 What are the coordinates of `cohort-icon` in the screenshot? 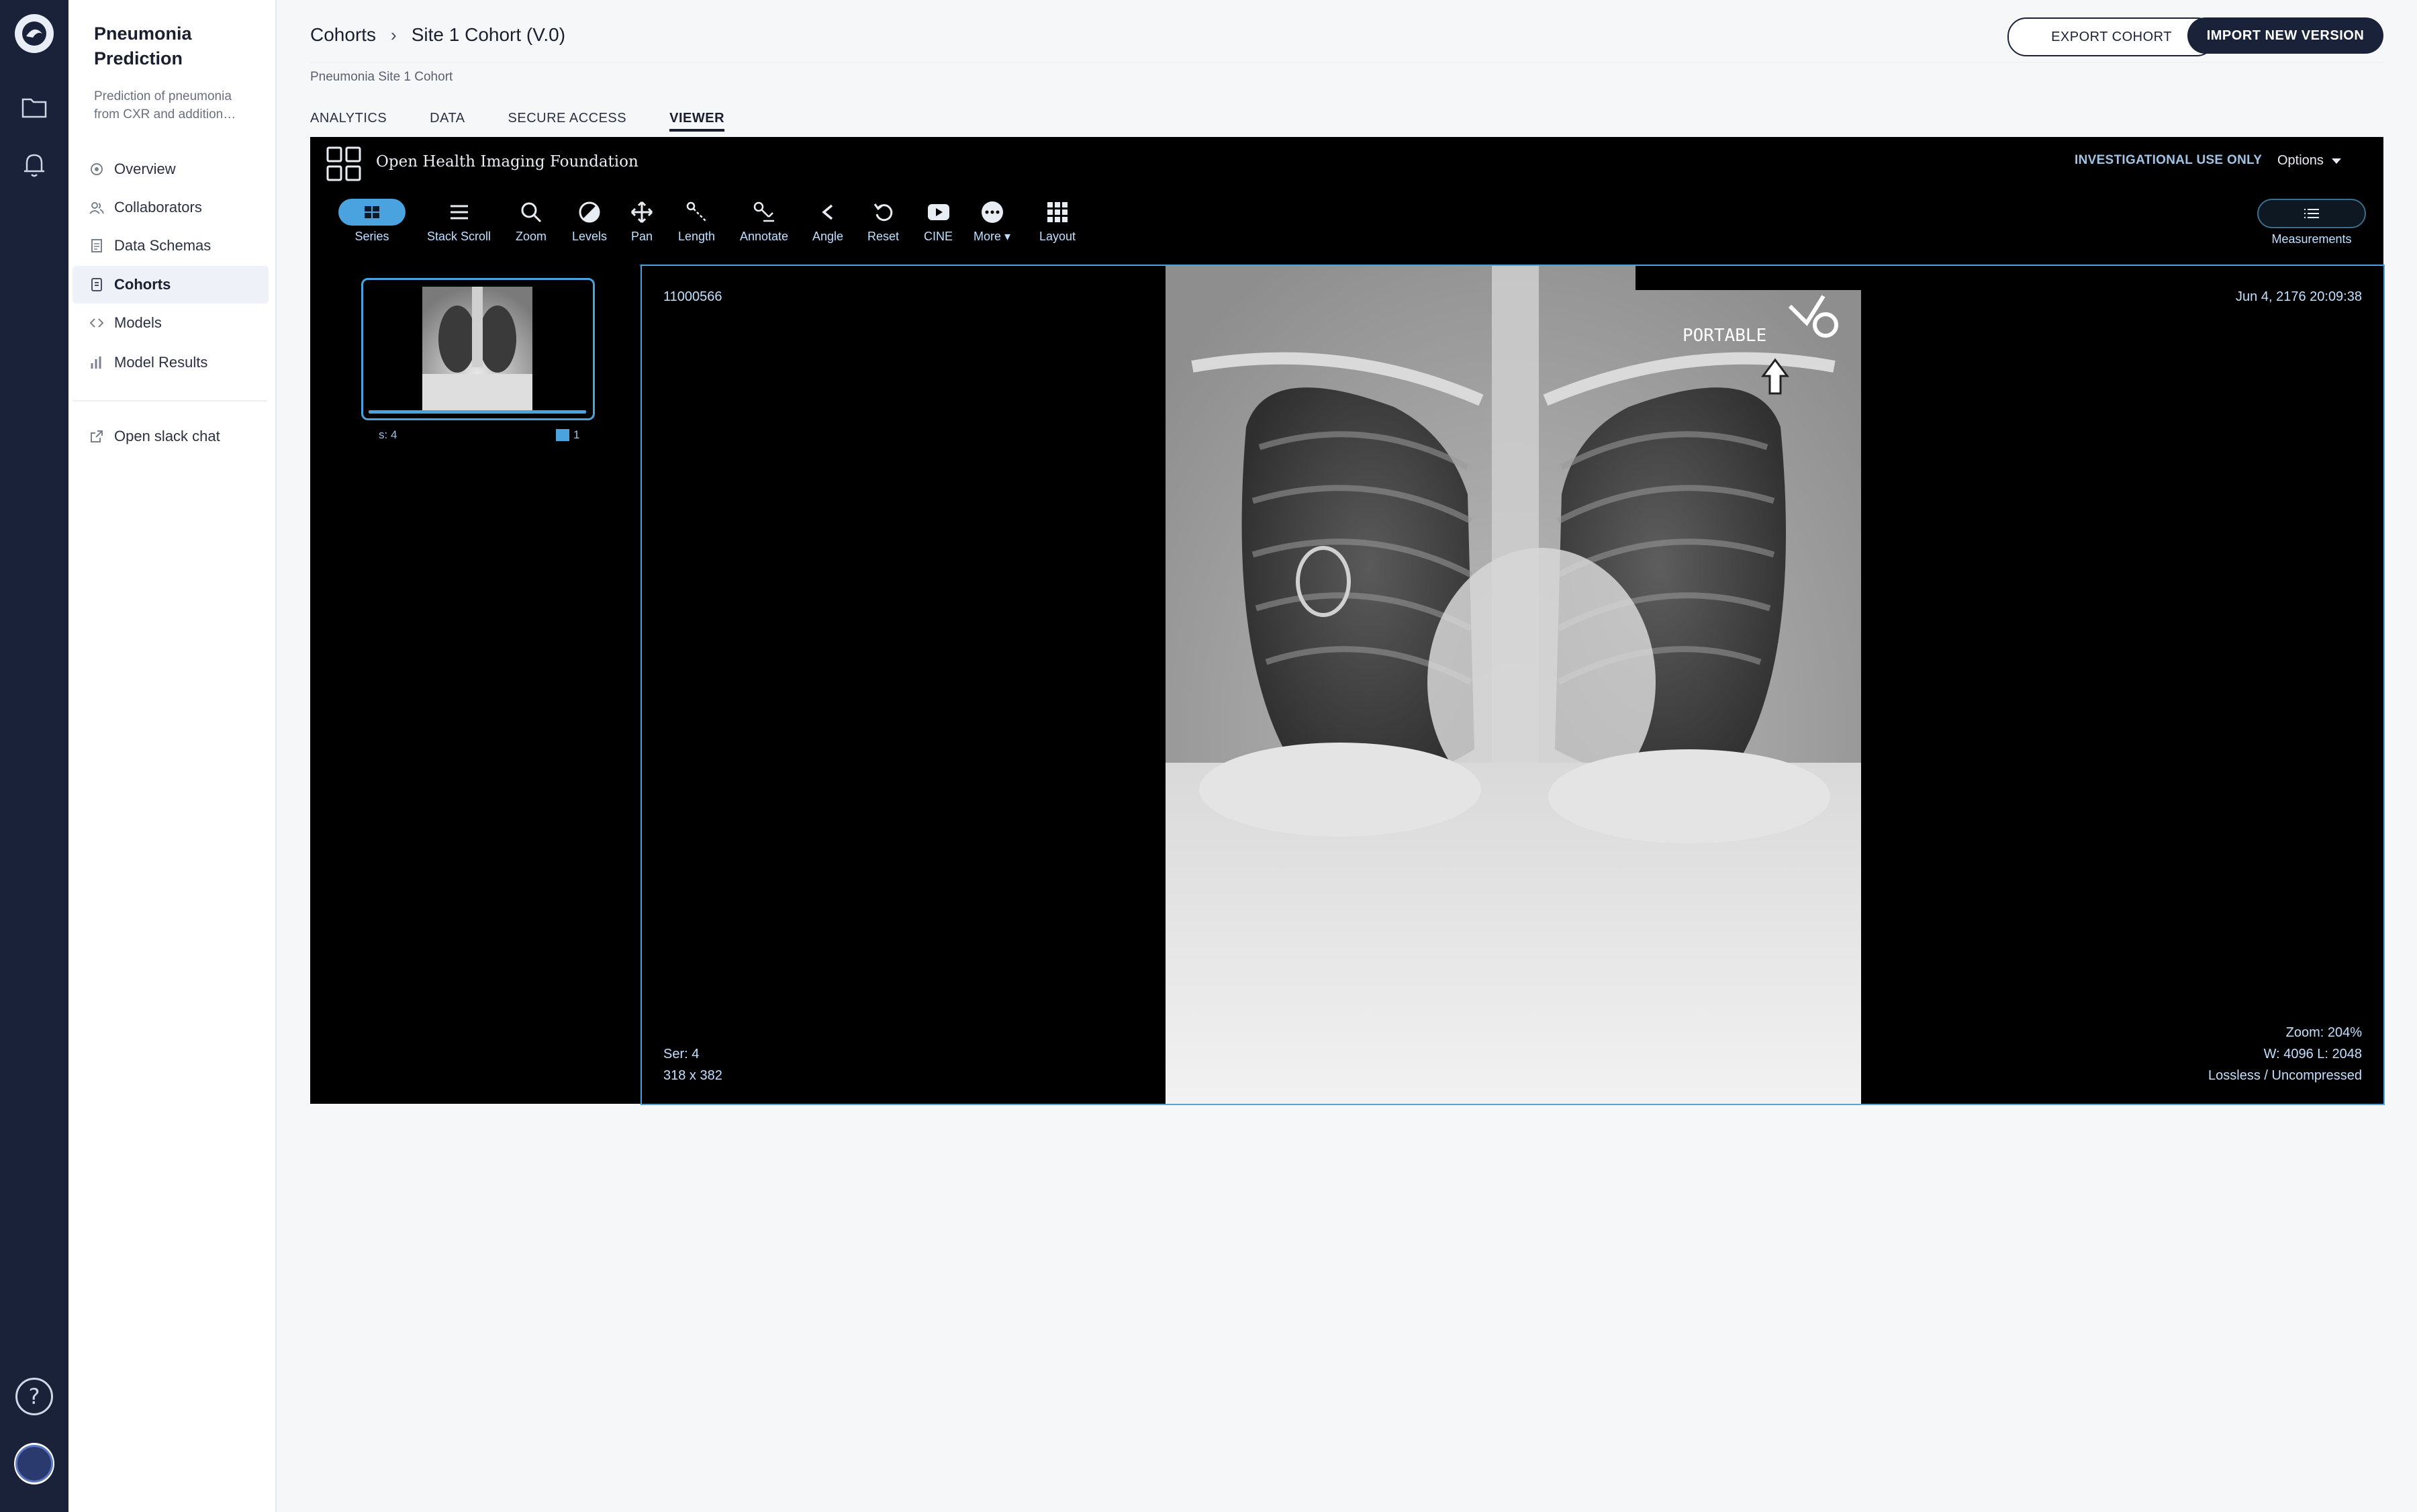 It's located at (97, 285).